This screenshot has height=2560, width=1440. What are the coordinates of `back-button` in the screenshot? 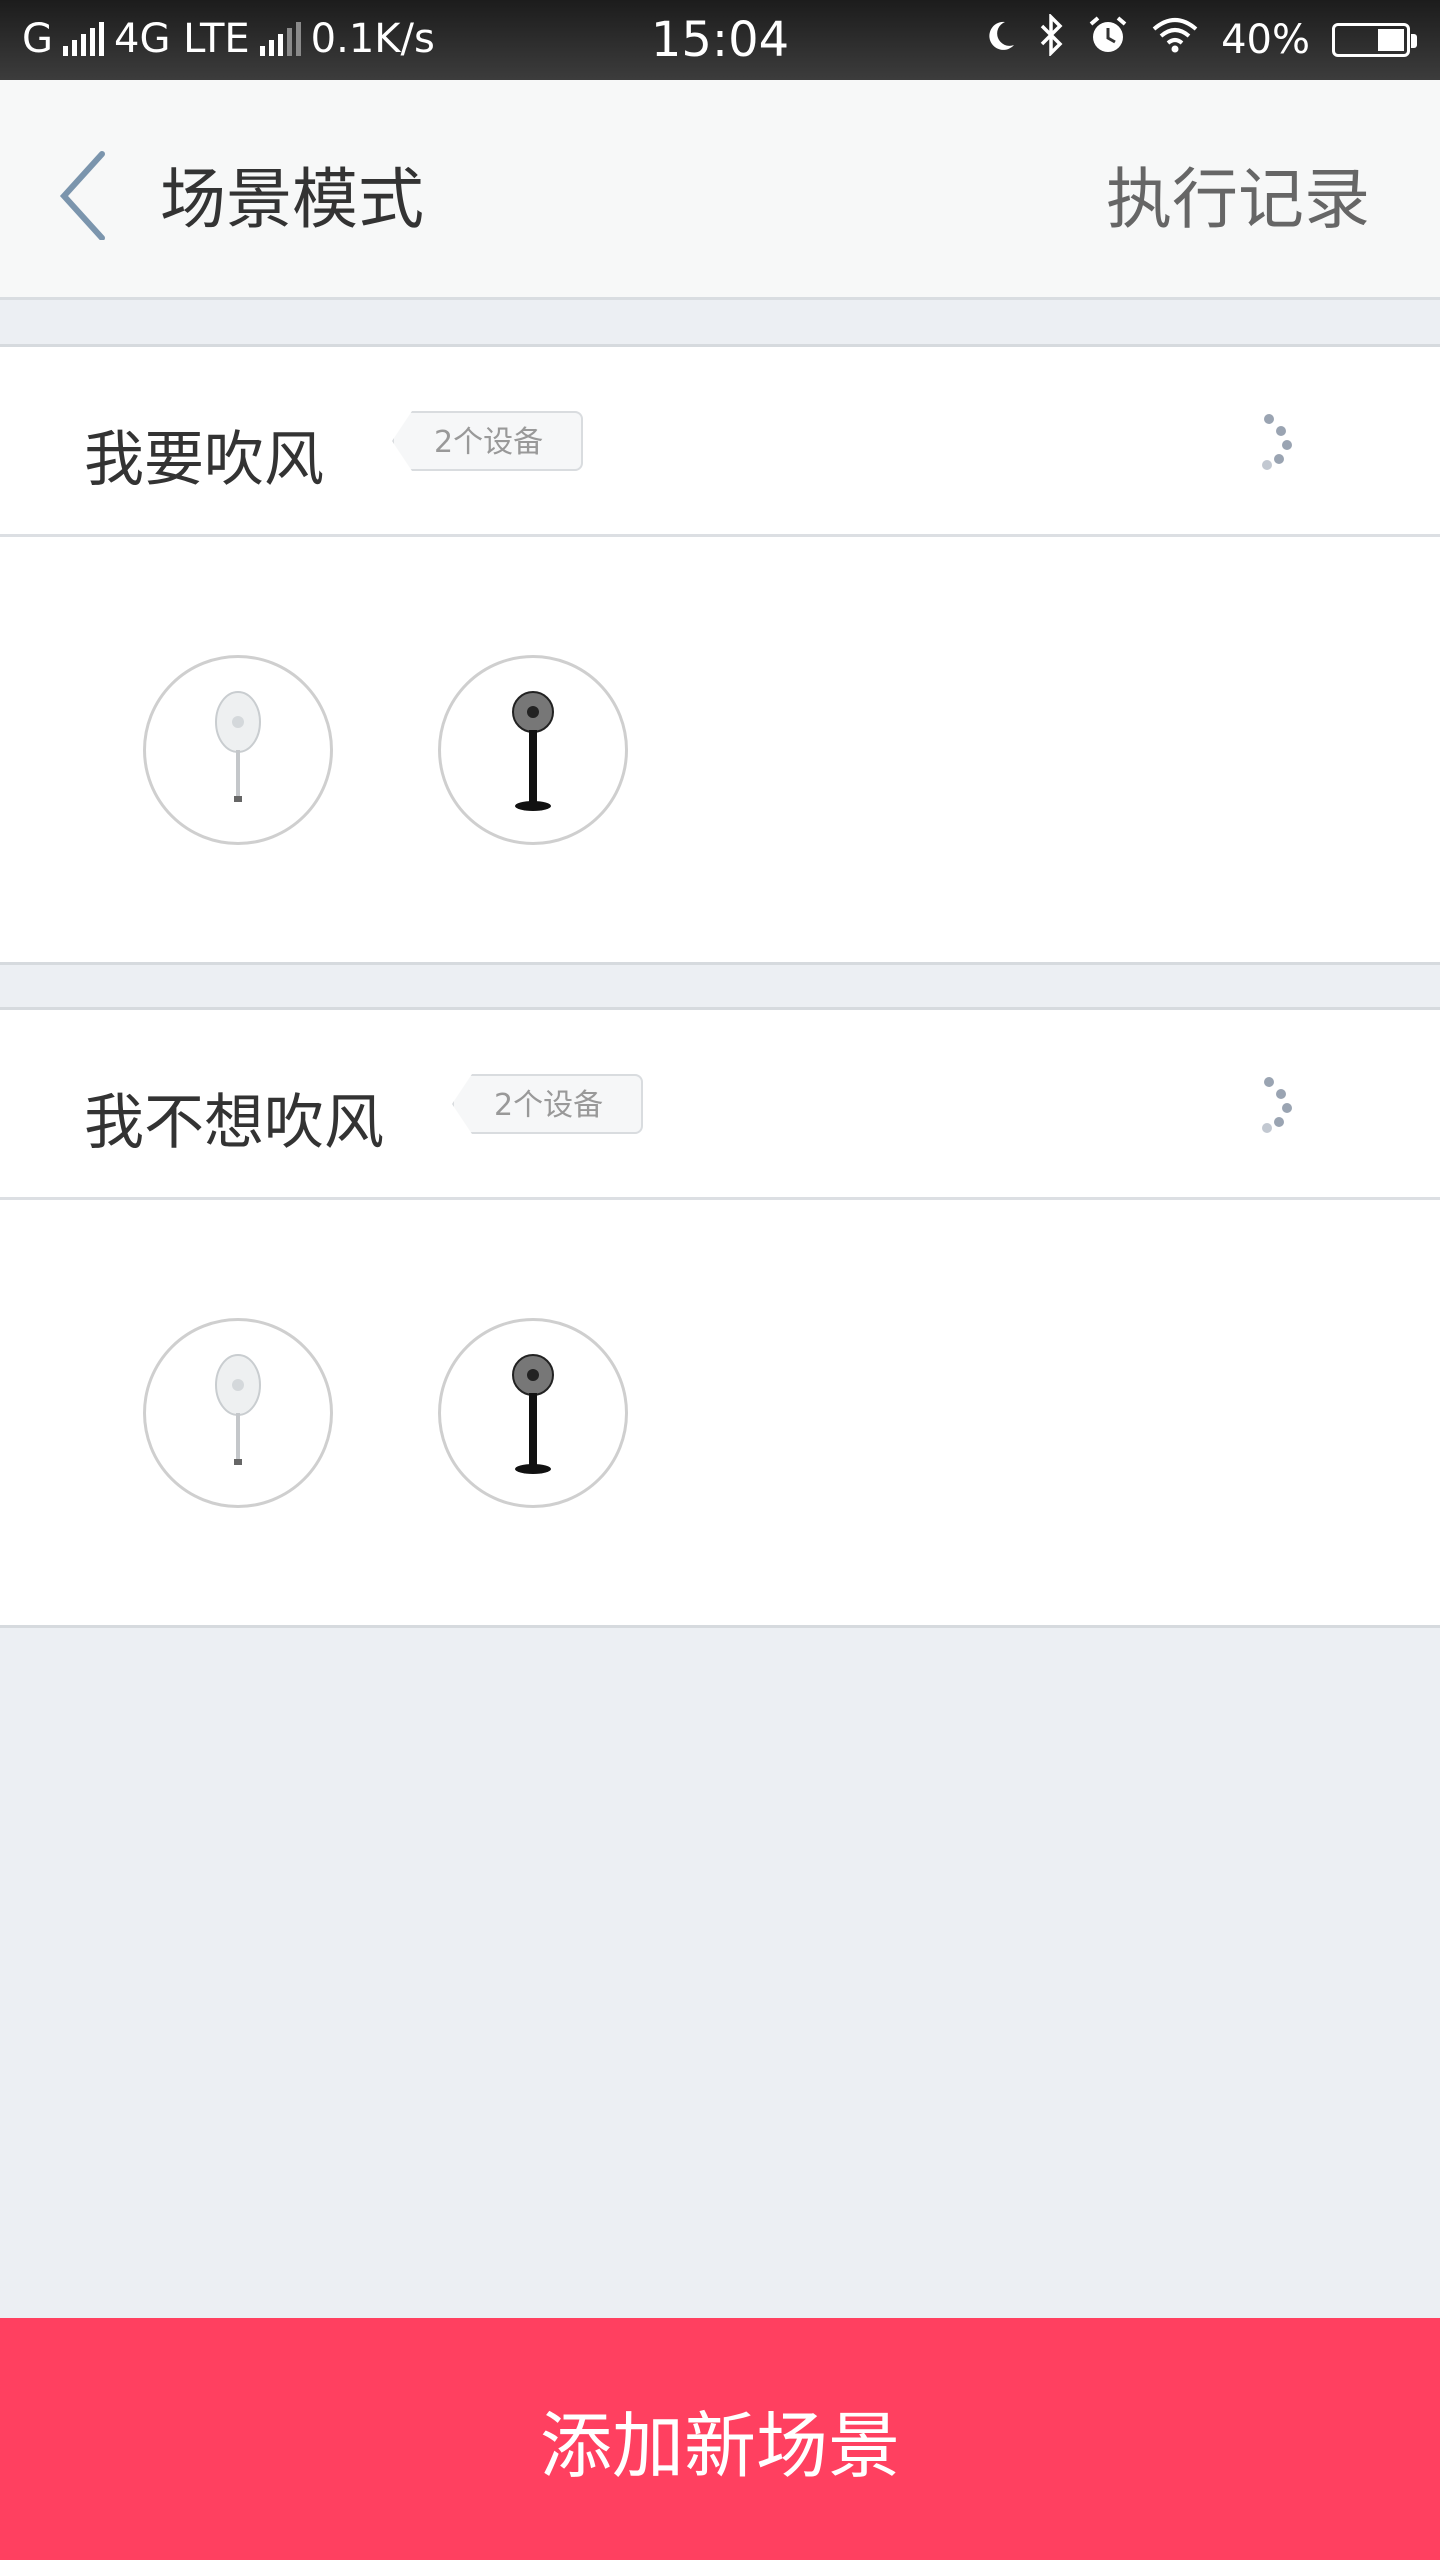 It's located at (90, 190).